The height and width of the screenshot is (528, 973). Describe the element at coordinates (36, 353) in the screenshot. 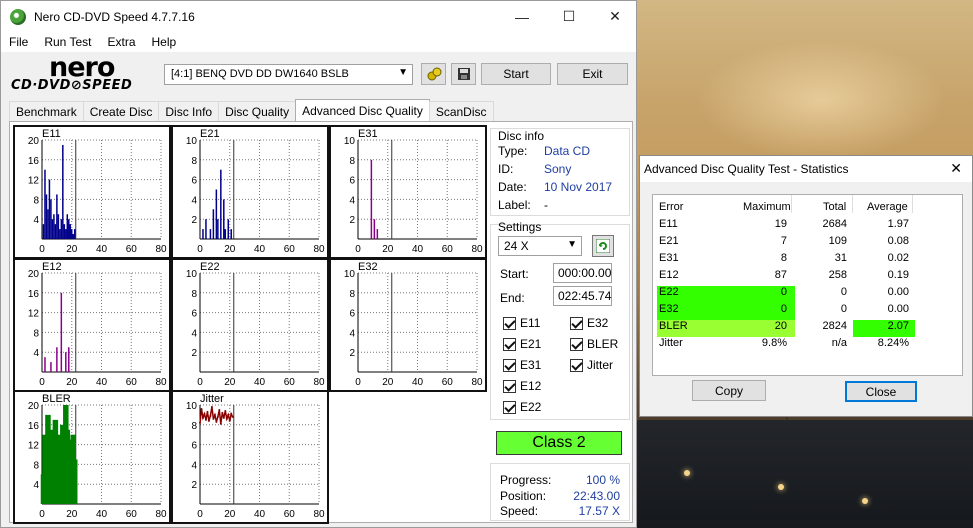

I see `y-tick-label: 4` at that location.